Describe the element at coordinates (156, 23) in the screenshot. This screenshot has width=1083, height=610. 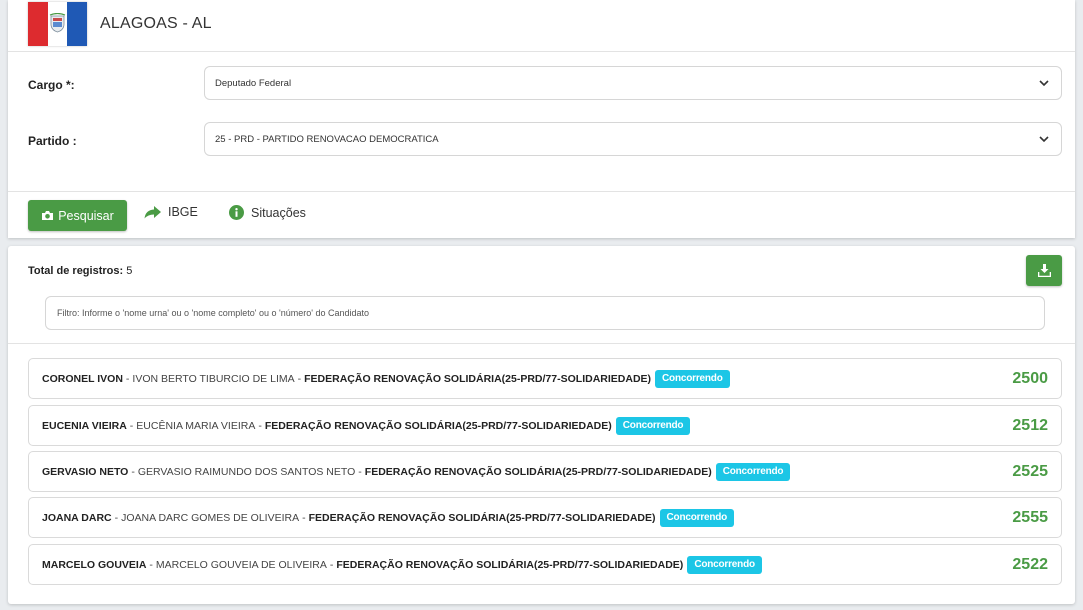
I see `page-title: ALAGOAS - AL` at that location.